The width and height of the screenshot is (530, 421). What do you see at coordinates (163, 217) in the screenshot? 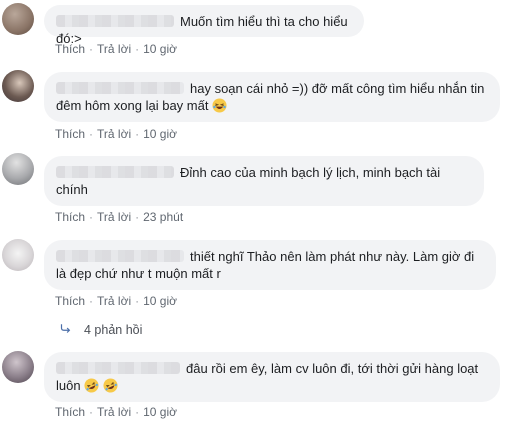
I see `comment-time: 23 phút` at bounding box center [163, 217].